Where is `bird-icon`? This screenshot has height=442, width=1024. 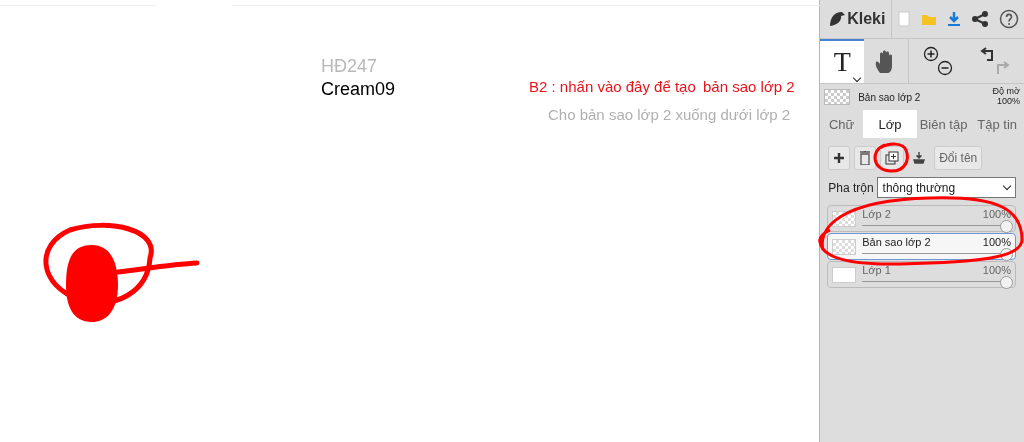
bird-icon is located at coordinates (837, 19).